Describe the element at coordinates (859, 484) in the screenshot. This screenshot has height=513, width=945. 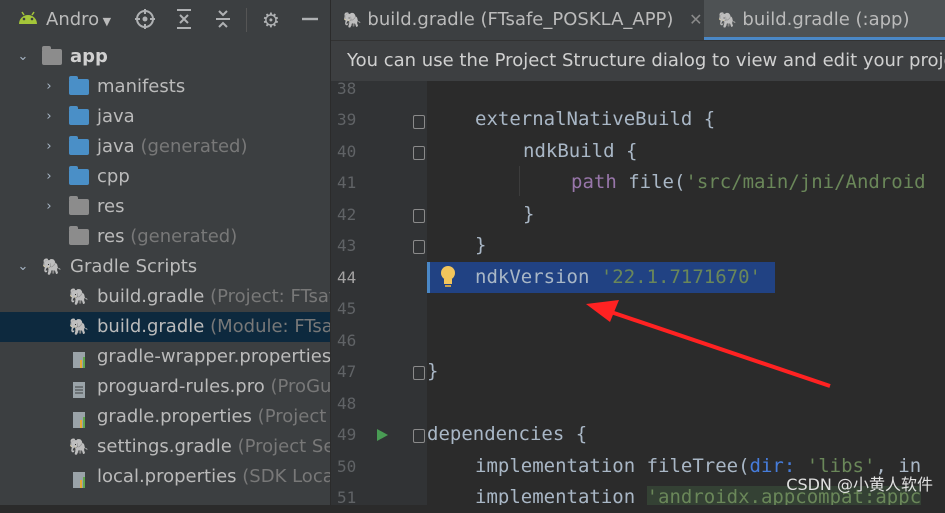
I see `watermark: CSDN @小黄人软件` at that location.